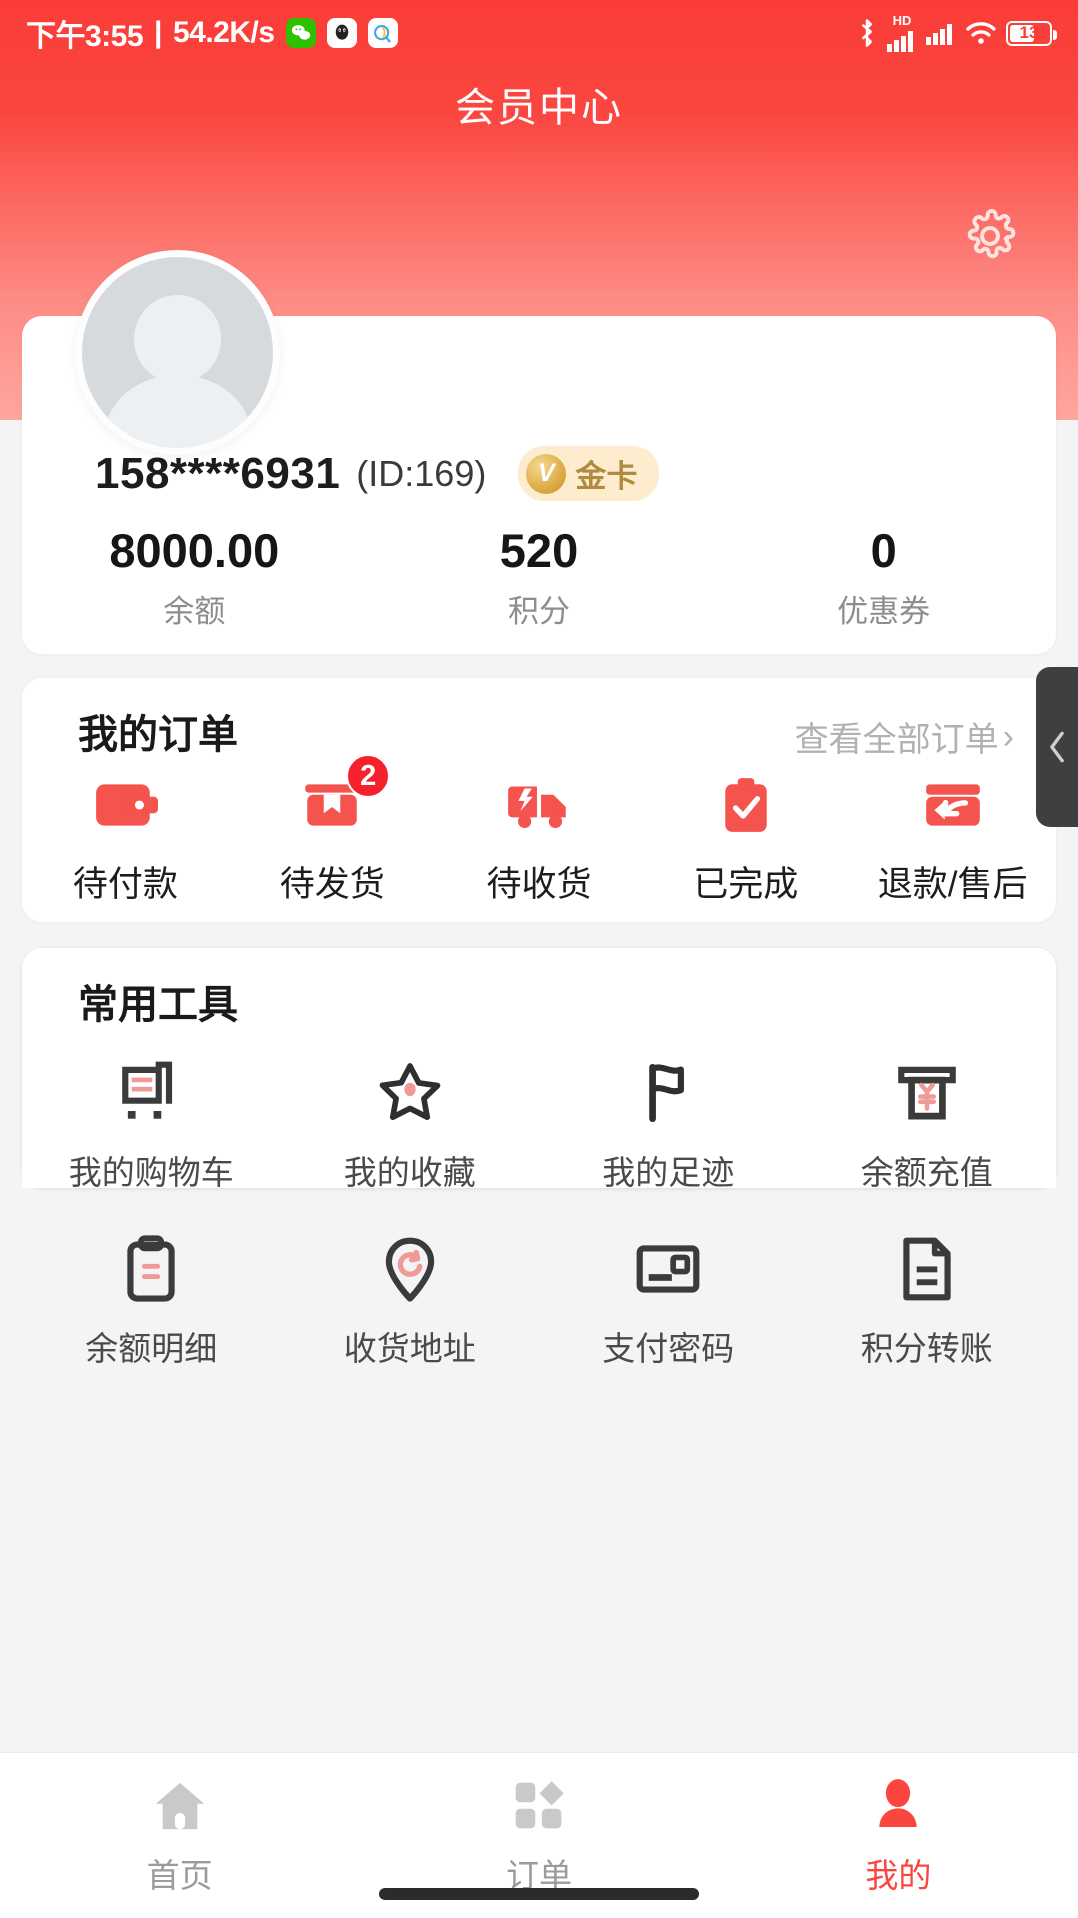 This screenshot has width=1078, height=1918. I want to click on stat-coupons-label: 优惠券, so click(884, 612).